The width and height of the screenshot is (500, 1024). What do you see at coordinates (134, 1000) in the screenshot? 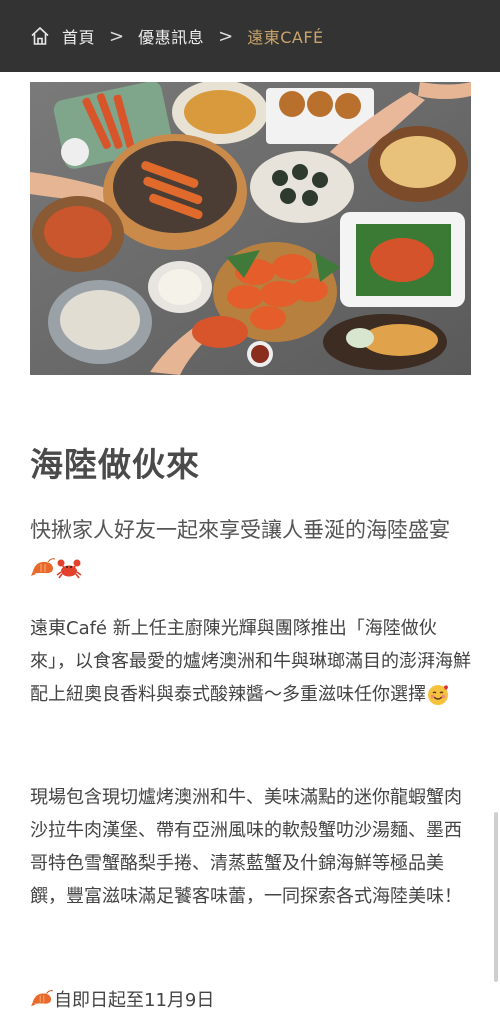
I see `promotion-period-text: 自即日起至11月9日` at bounding box center [134, 1000].